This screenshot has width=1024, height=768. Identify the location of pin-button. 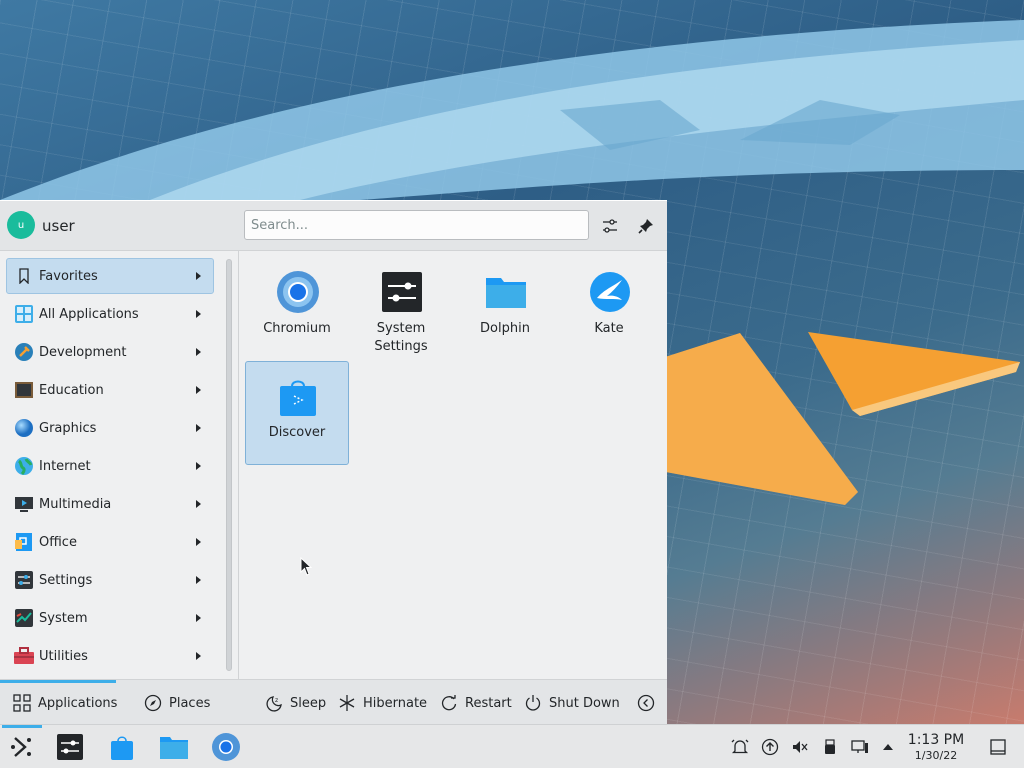
(646, 226).